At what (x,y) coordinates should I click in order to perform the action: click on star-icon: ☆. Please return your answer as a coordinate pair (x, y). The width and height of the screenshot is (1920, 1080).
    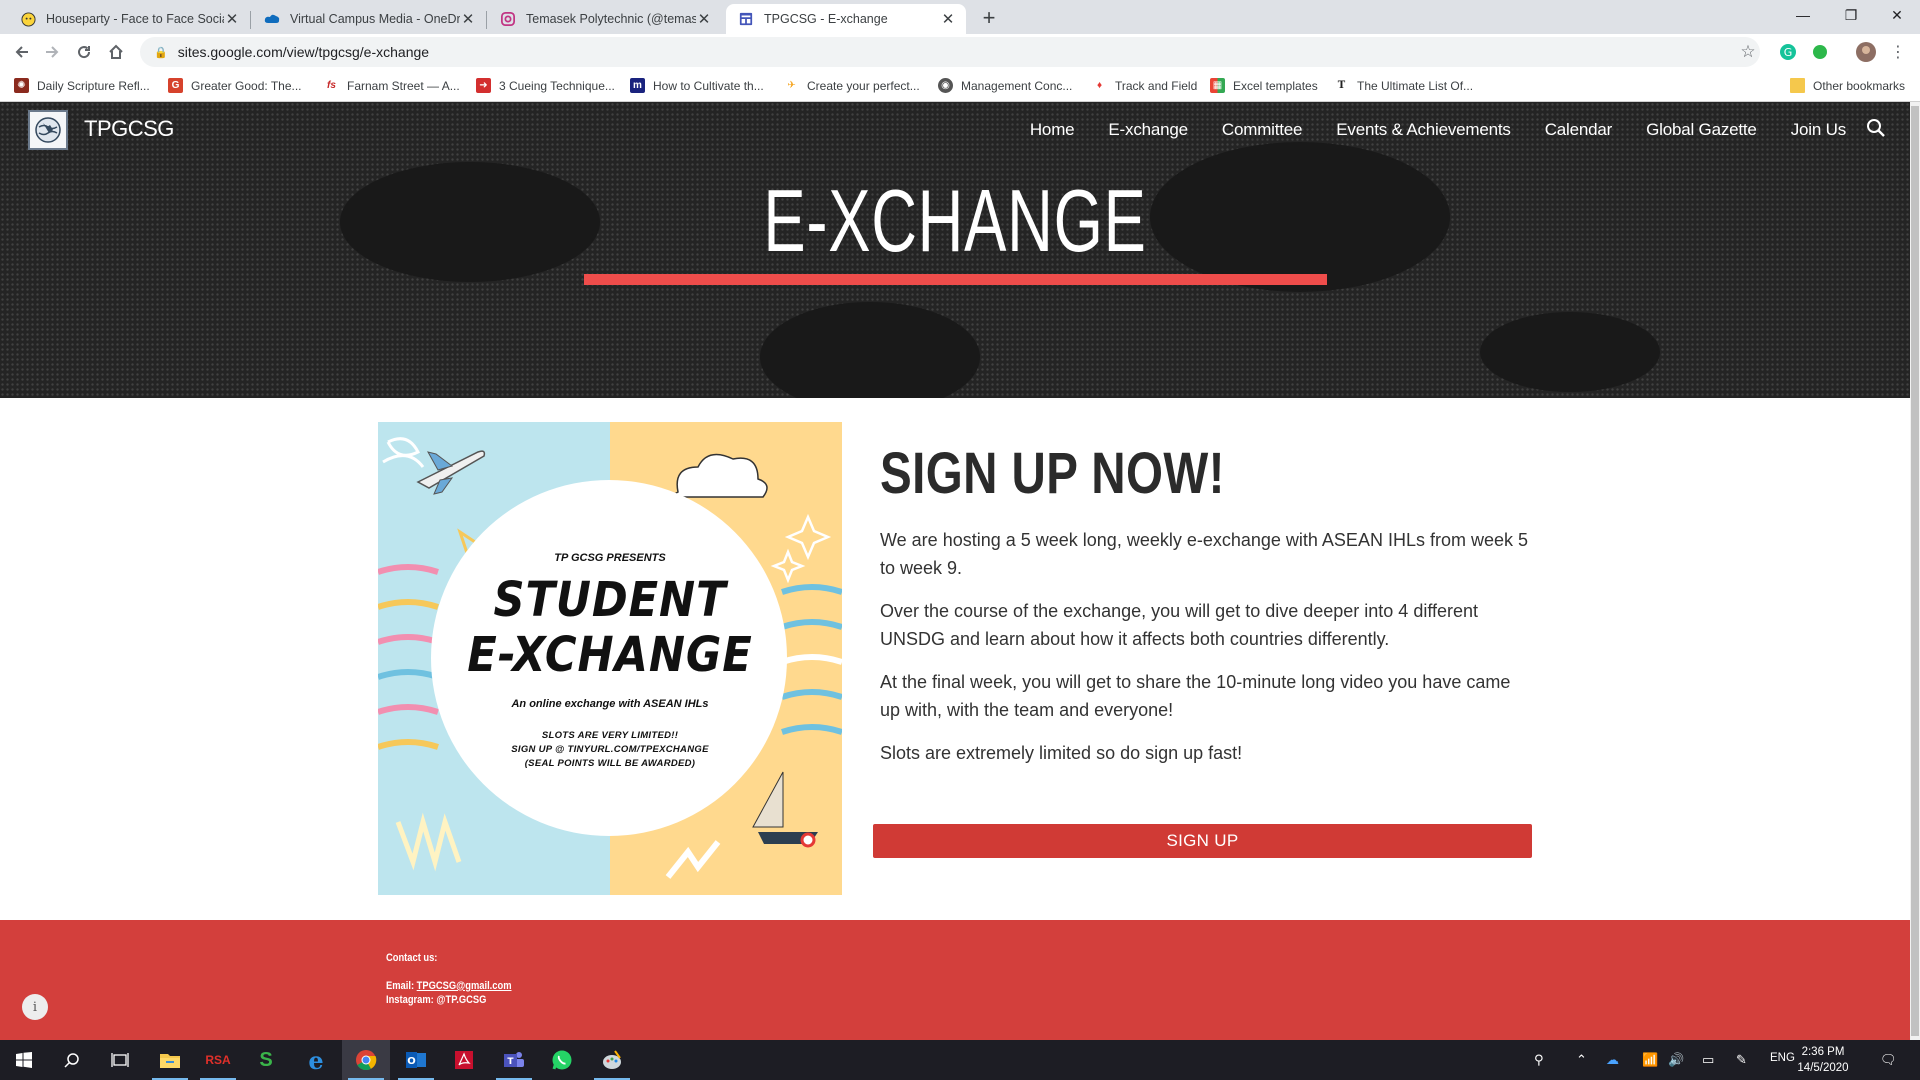
    Looking at the image, I should click on (1748, 51).